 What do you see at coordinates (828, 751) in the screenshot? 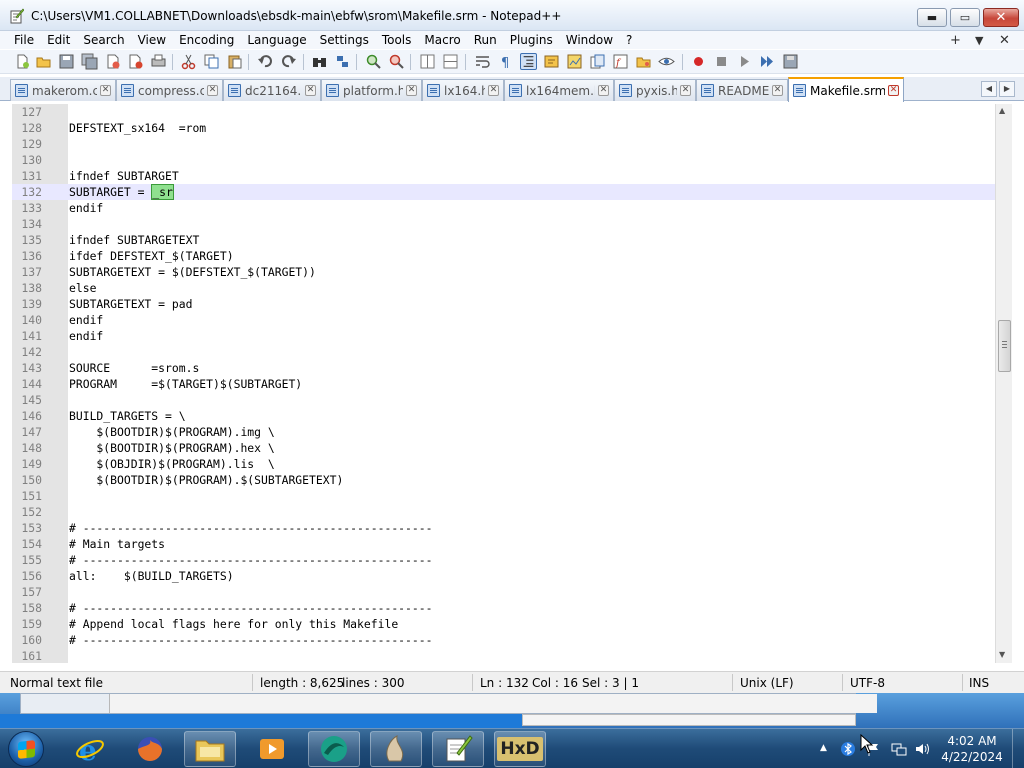
I see `tray-overflow-arrow-icon: ▲` at bounding box center [828, 751].